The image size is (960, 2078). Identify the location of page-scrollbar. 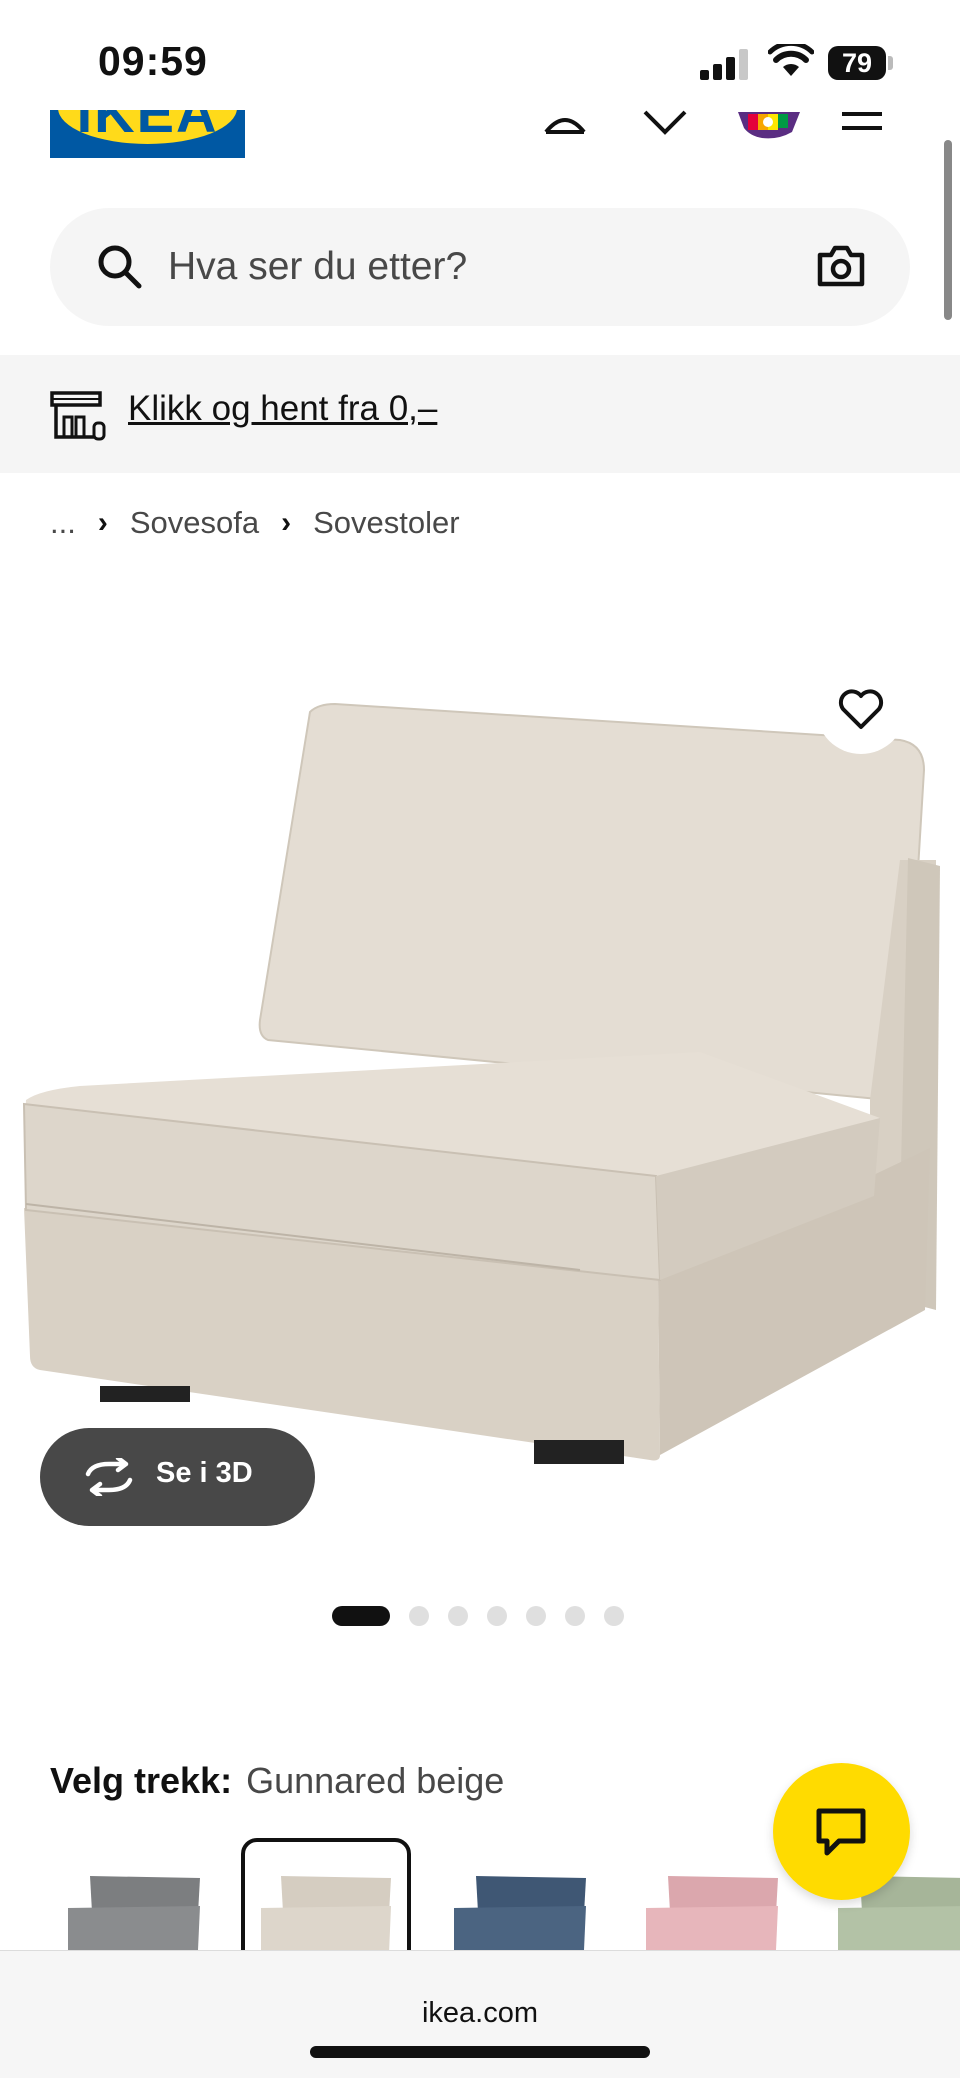
(948, 230).